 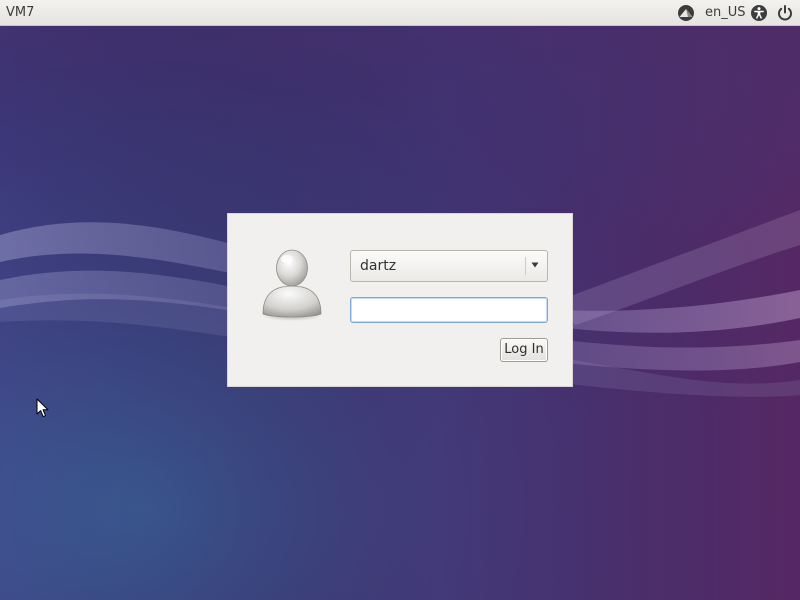 What do you see at coordinates (759, 13) in the screenshot?
I see `accessibility-icon` at bounding box center [759, 13].